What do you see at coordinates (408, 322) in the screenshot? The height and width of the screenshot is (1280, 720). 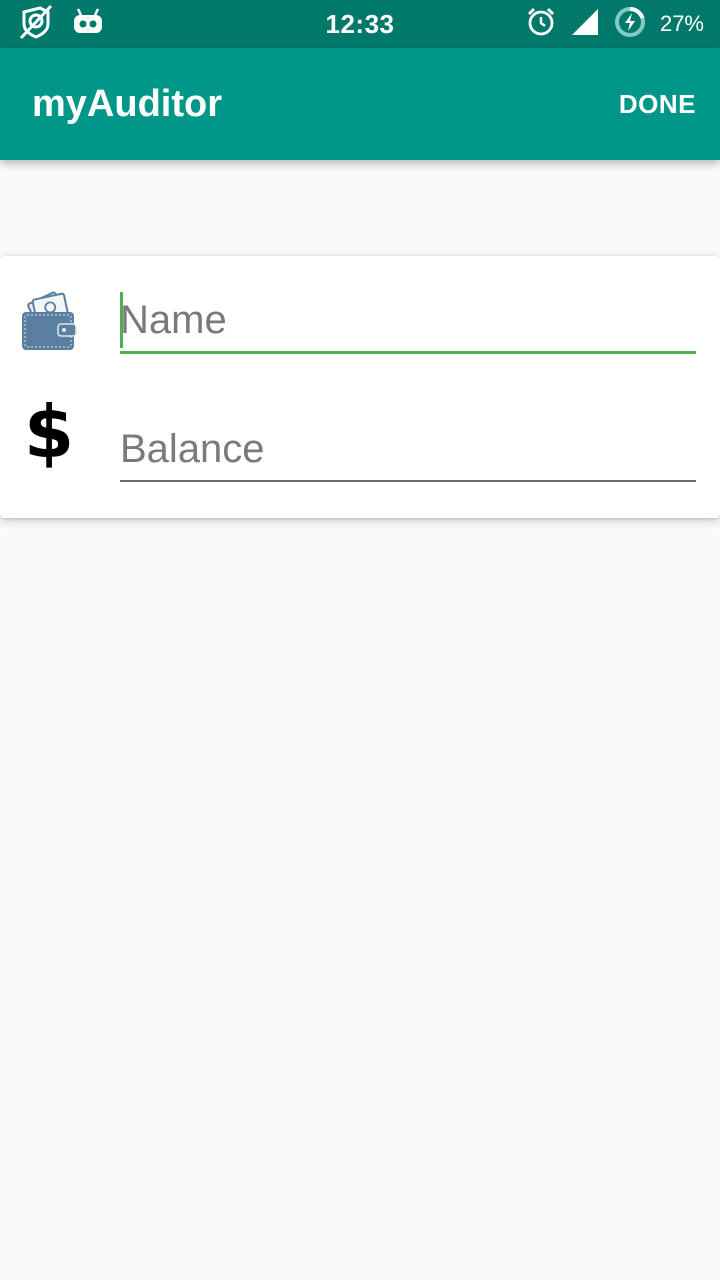 I see `name-input` at bounding box center [408, 322].